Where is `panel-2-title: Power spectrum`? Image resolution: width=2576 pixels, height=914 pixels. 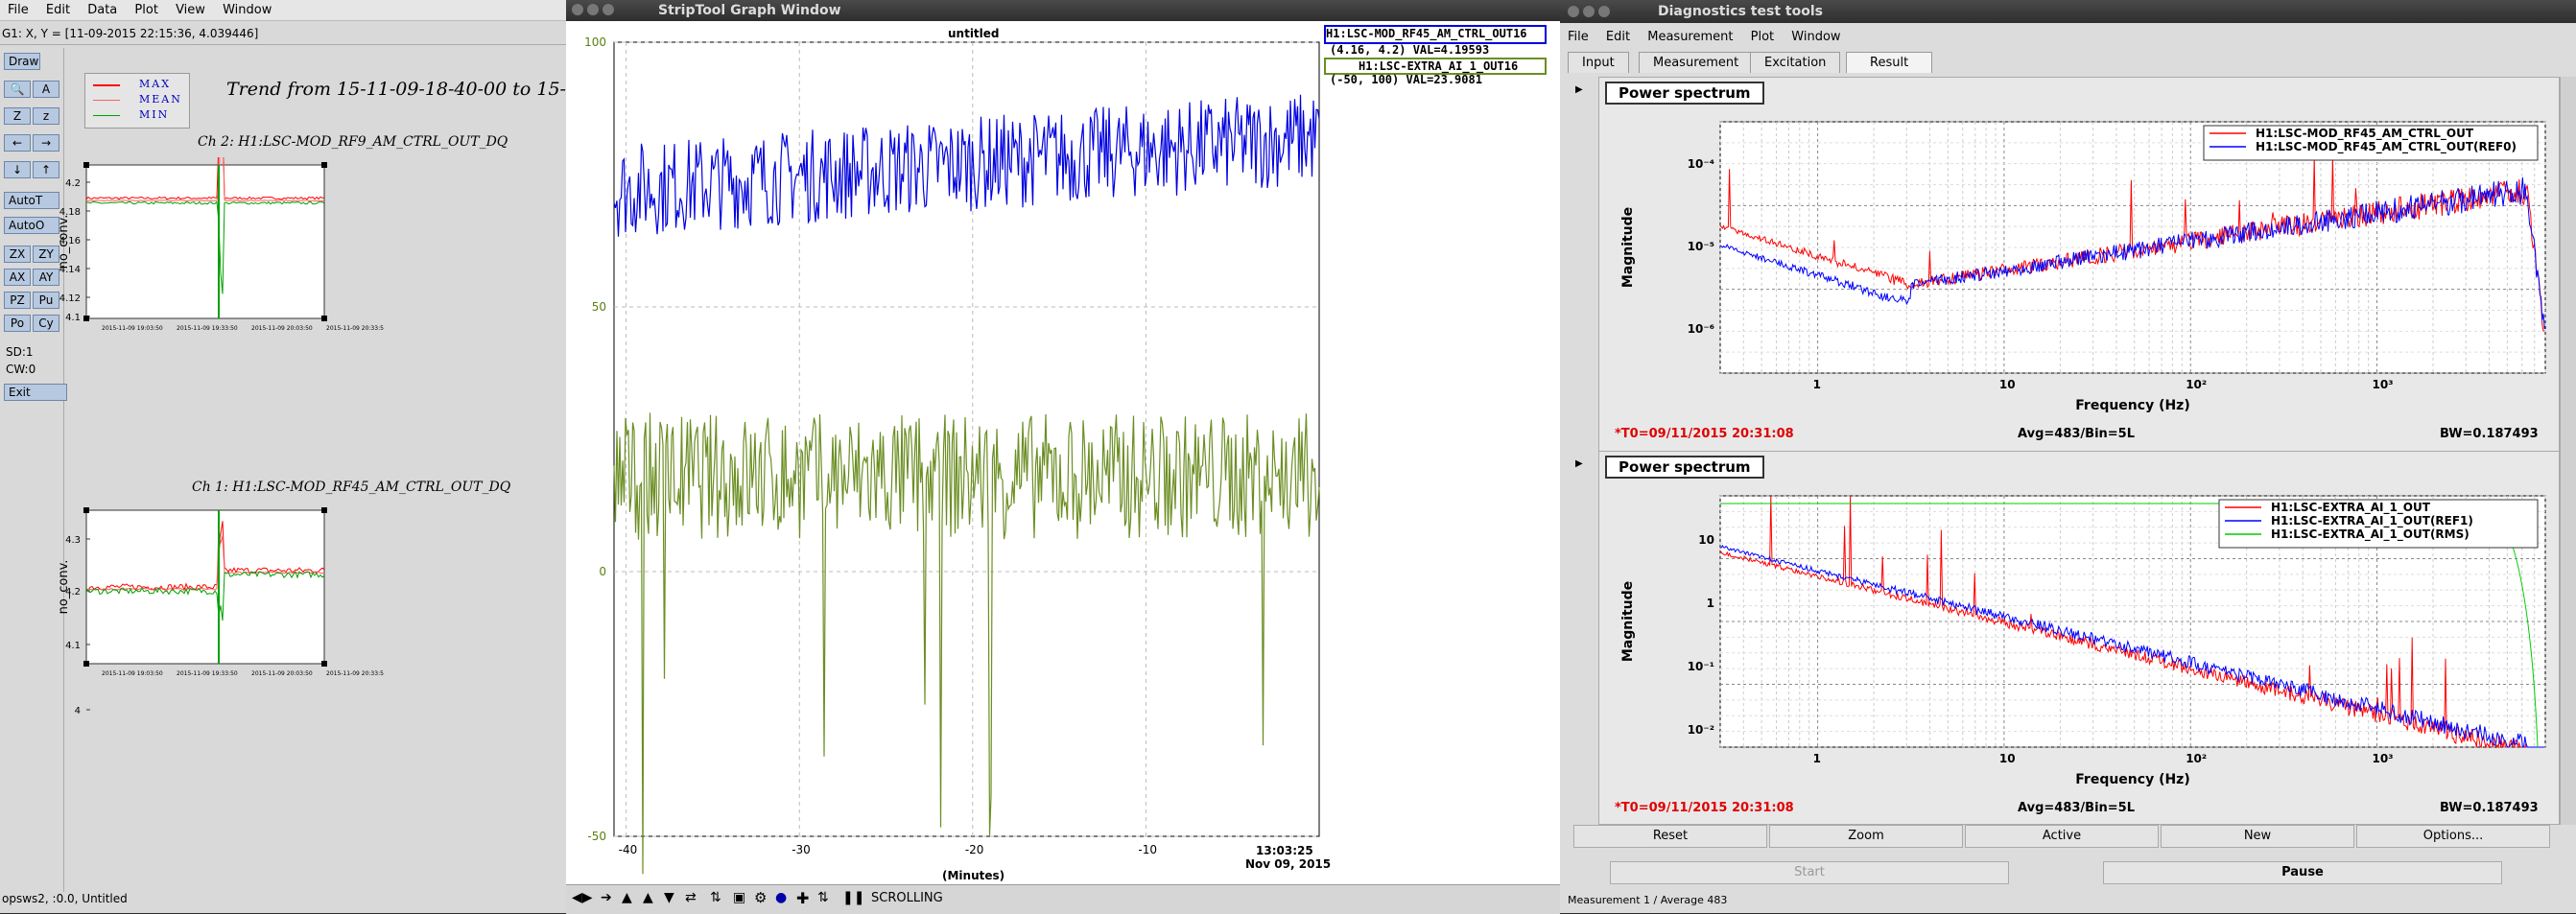 panel-2-title: Power spectrum is located at coordinates (1685, 468).